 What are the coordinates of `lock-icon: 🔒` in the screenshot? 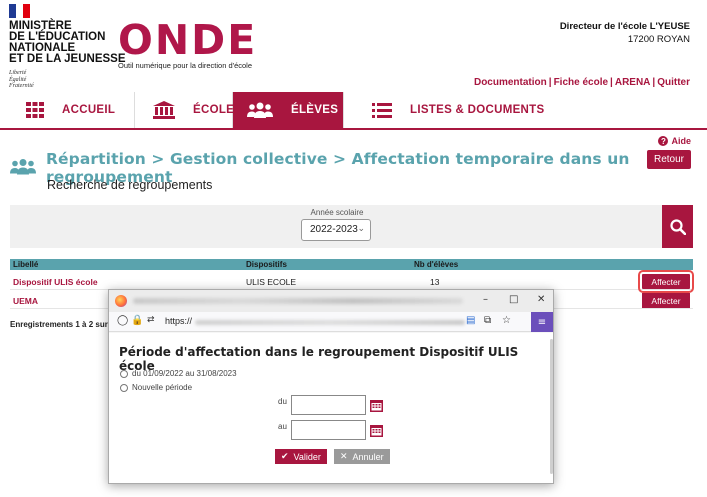 It's located at (137, 320).